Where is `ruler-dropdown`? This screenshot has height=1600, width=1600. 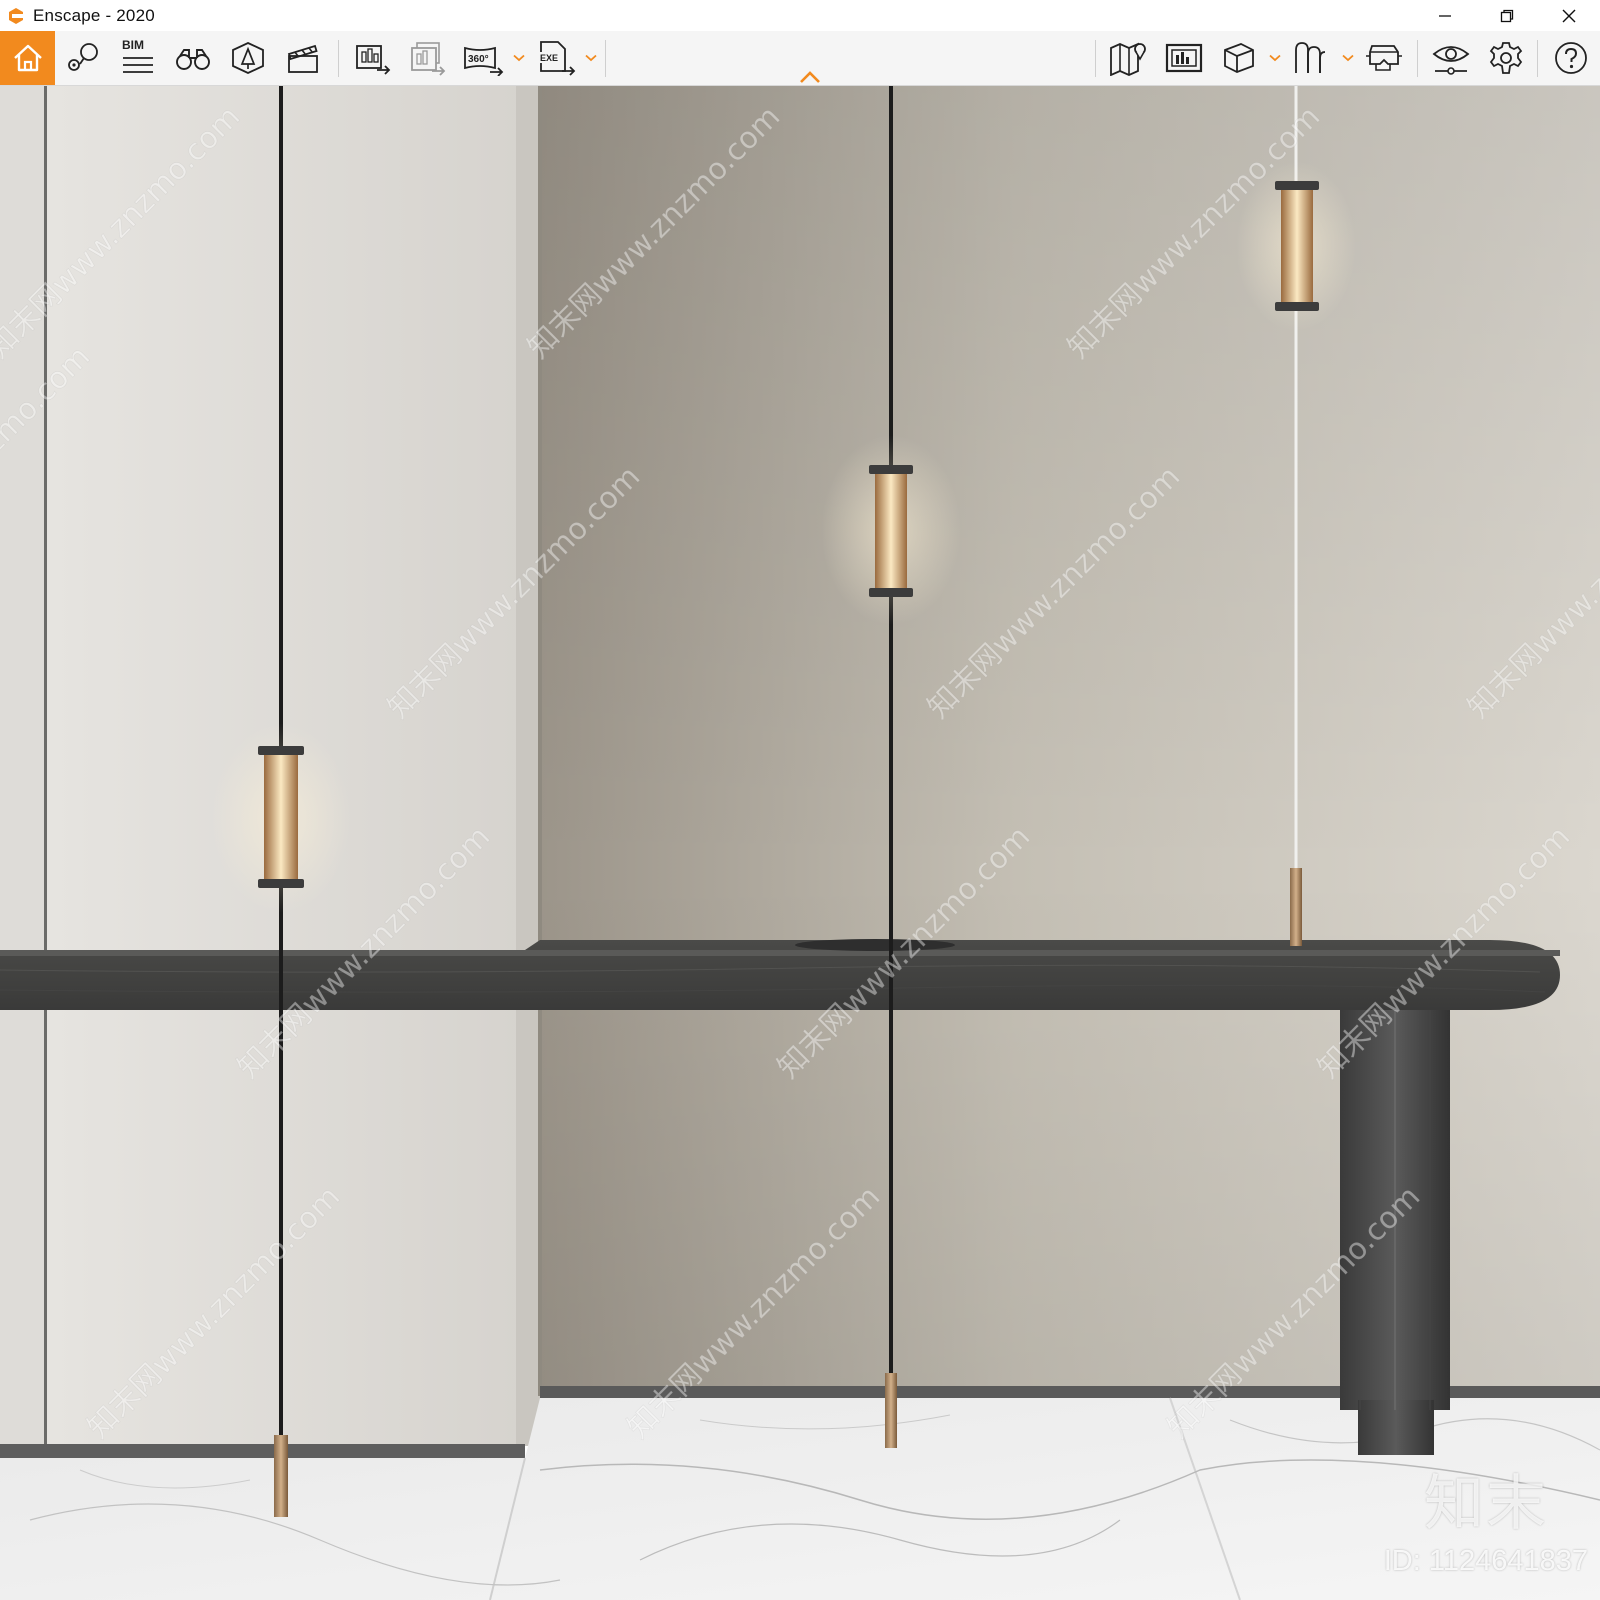 ruler-dropdown is located at coordinates (1348, 58).